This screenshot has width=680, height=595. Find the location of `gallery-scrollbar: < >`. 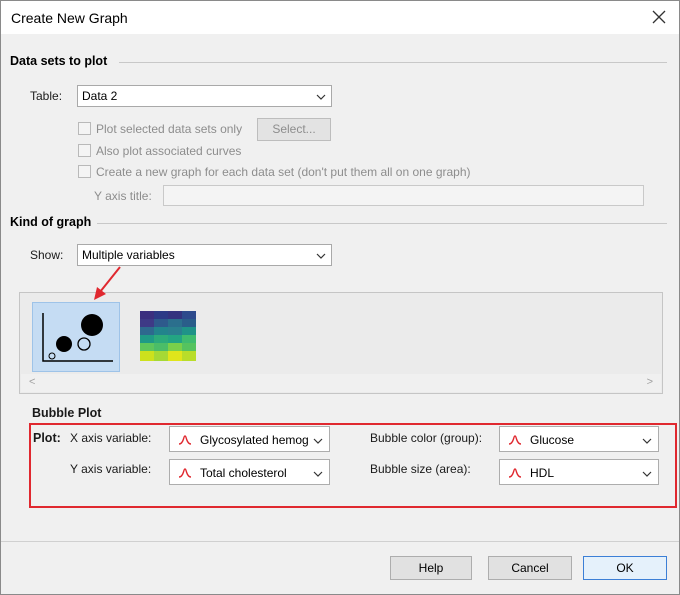

gallery-scrollbar: < > is located at coordinates (341, 383).